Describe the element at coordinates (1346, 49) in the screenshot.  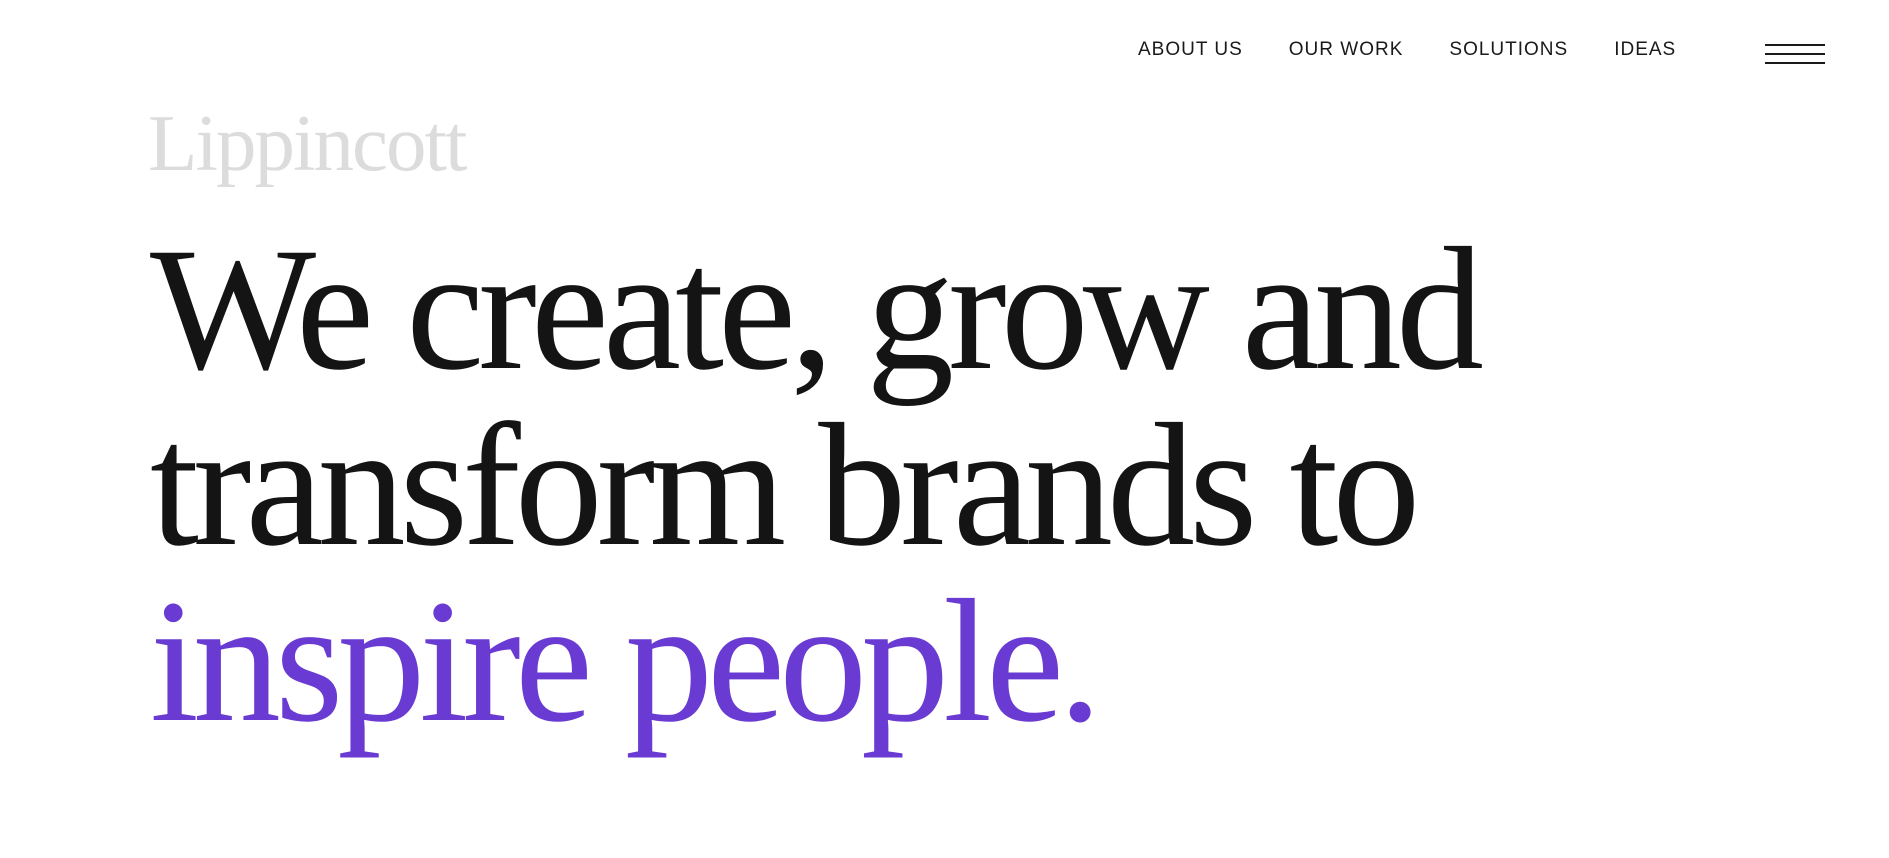
I see `nav-our-work: OUR WORK` at that location.